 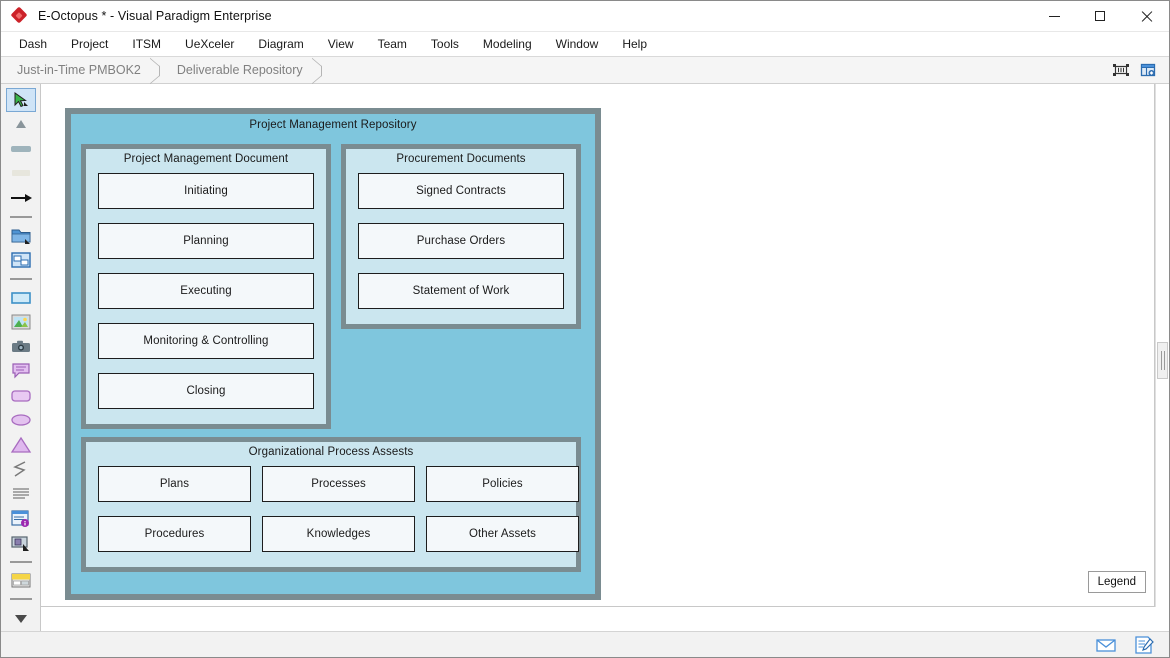 I want to click on vertical-scrollbar-thumb, so click(x=1162, y=360).